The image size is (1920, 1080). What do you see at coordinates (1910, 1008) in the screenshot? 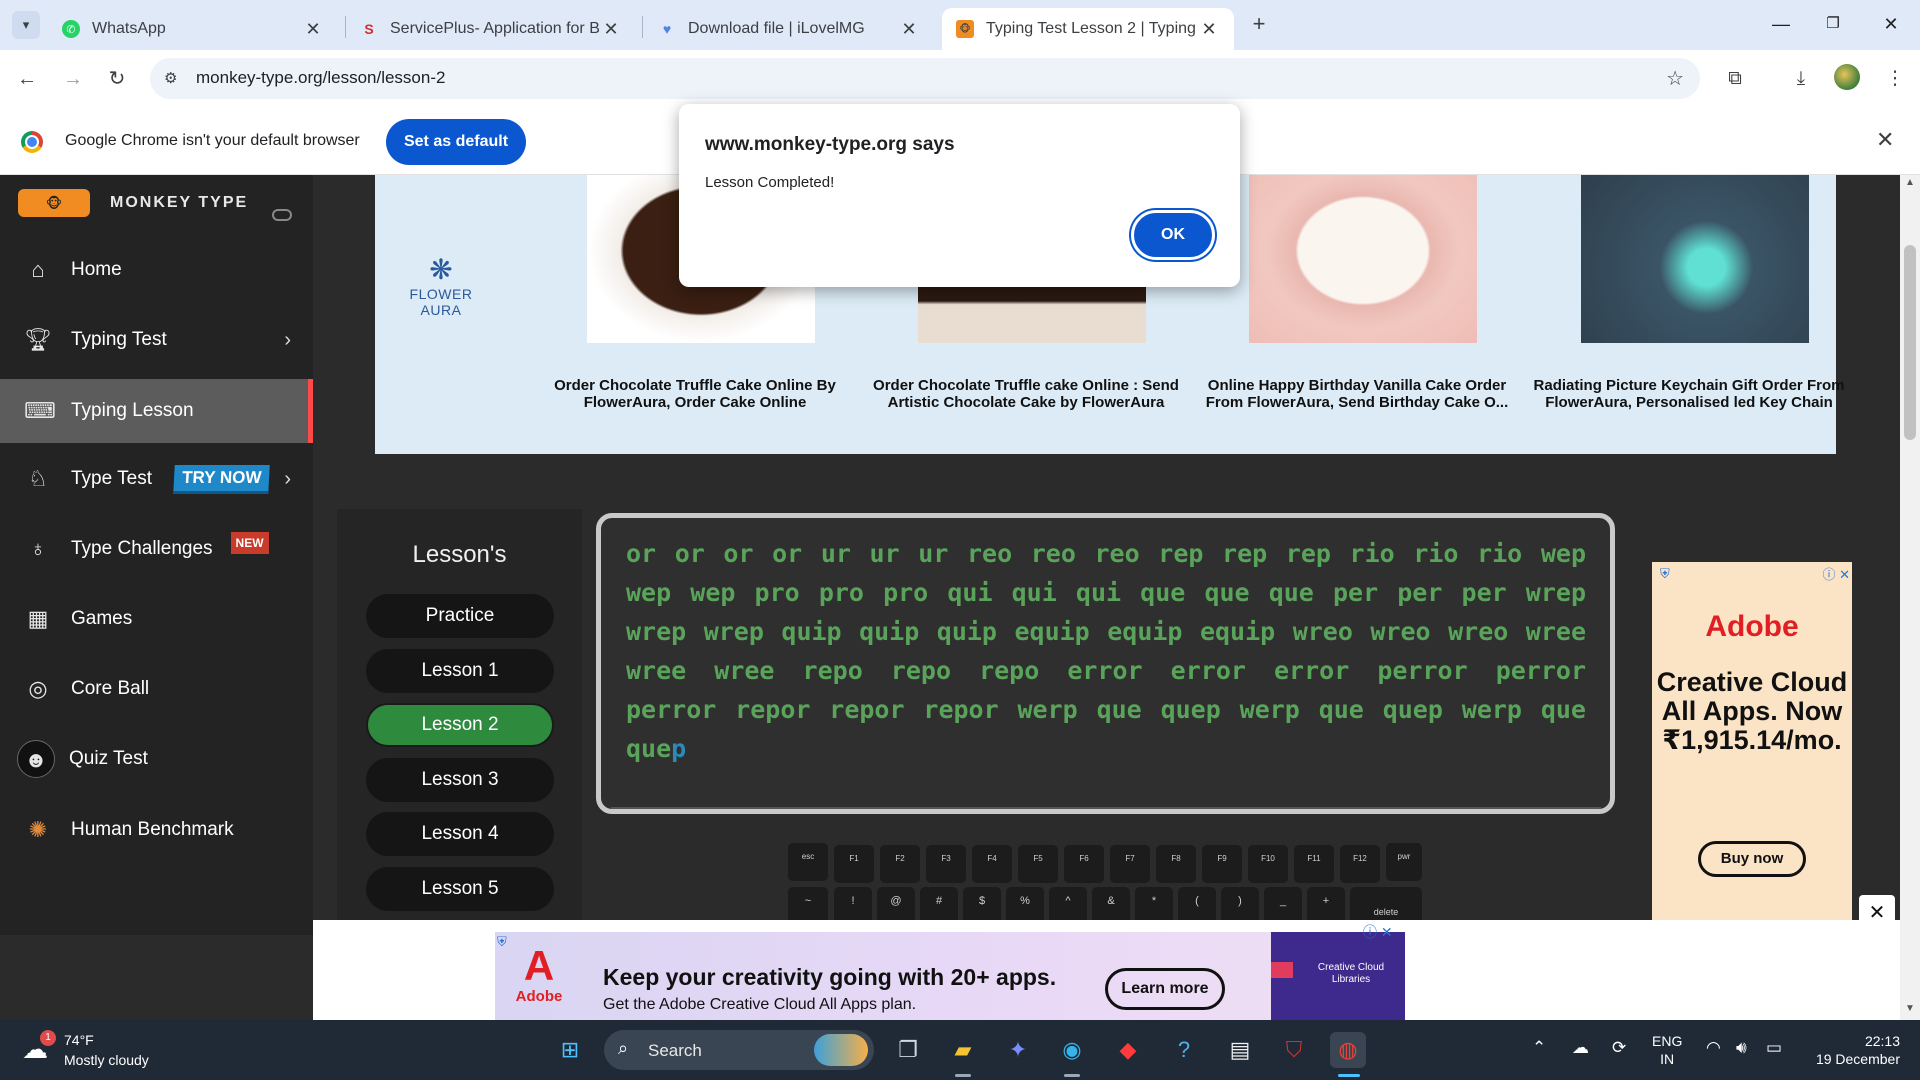
I see `scroll-down-icon: ▼` at bounding box center [1910, 1008].